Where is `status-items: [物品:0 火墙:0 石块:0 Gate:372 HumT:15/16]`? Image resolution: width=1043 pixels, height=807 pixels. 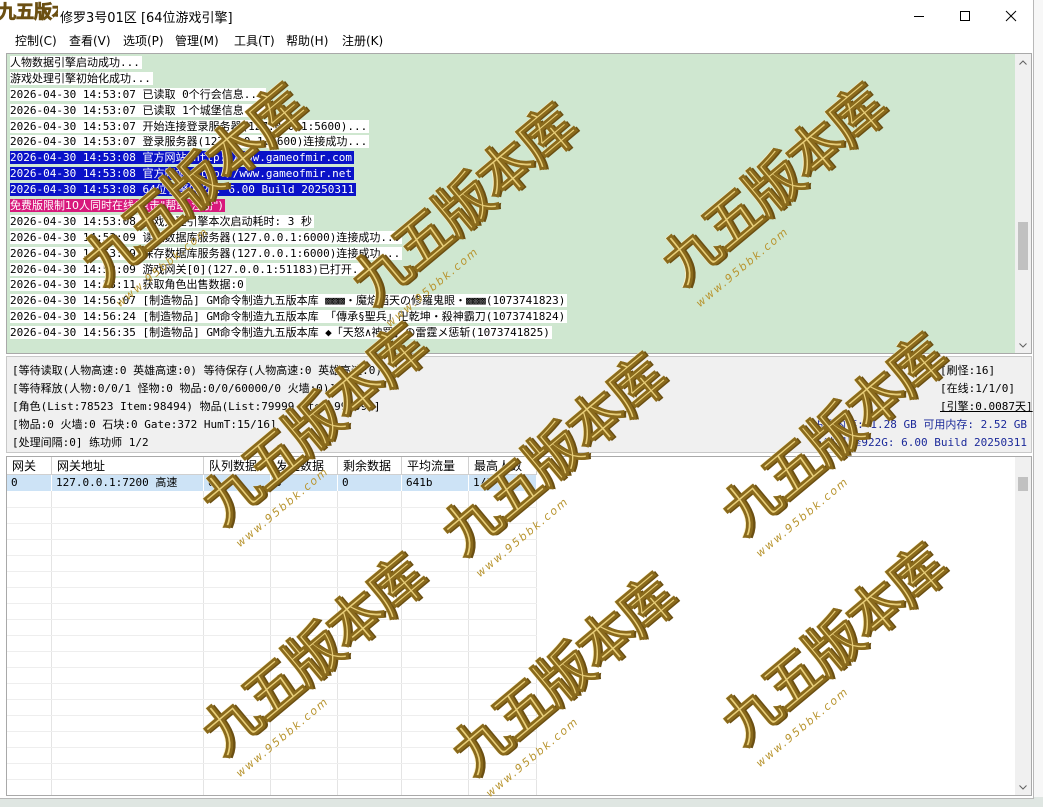 status-items: [物品:0 火墙:0 石块:0 Gate:372 HumT:15/16] is located at coordinates (144, 424).